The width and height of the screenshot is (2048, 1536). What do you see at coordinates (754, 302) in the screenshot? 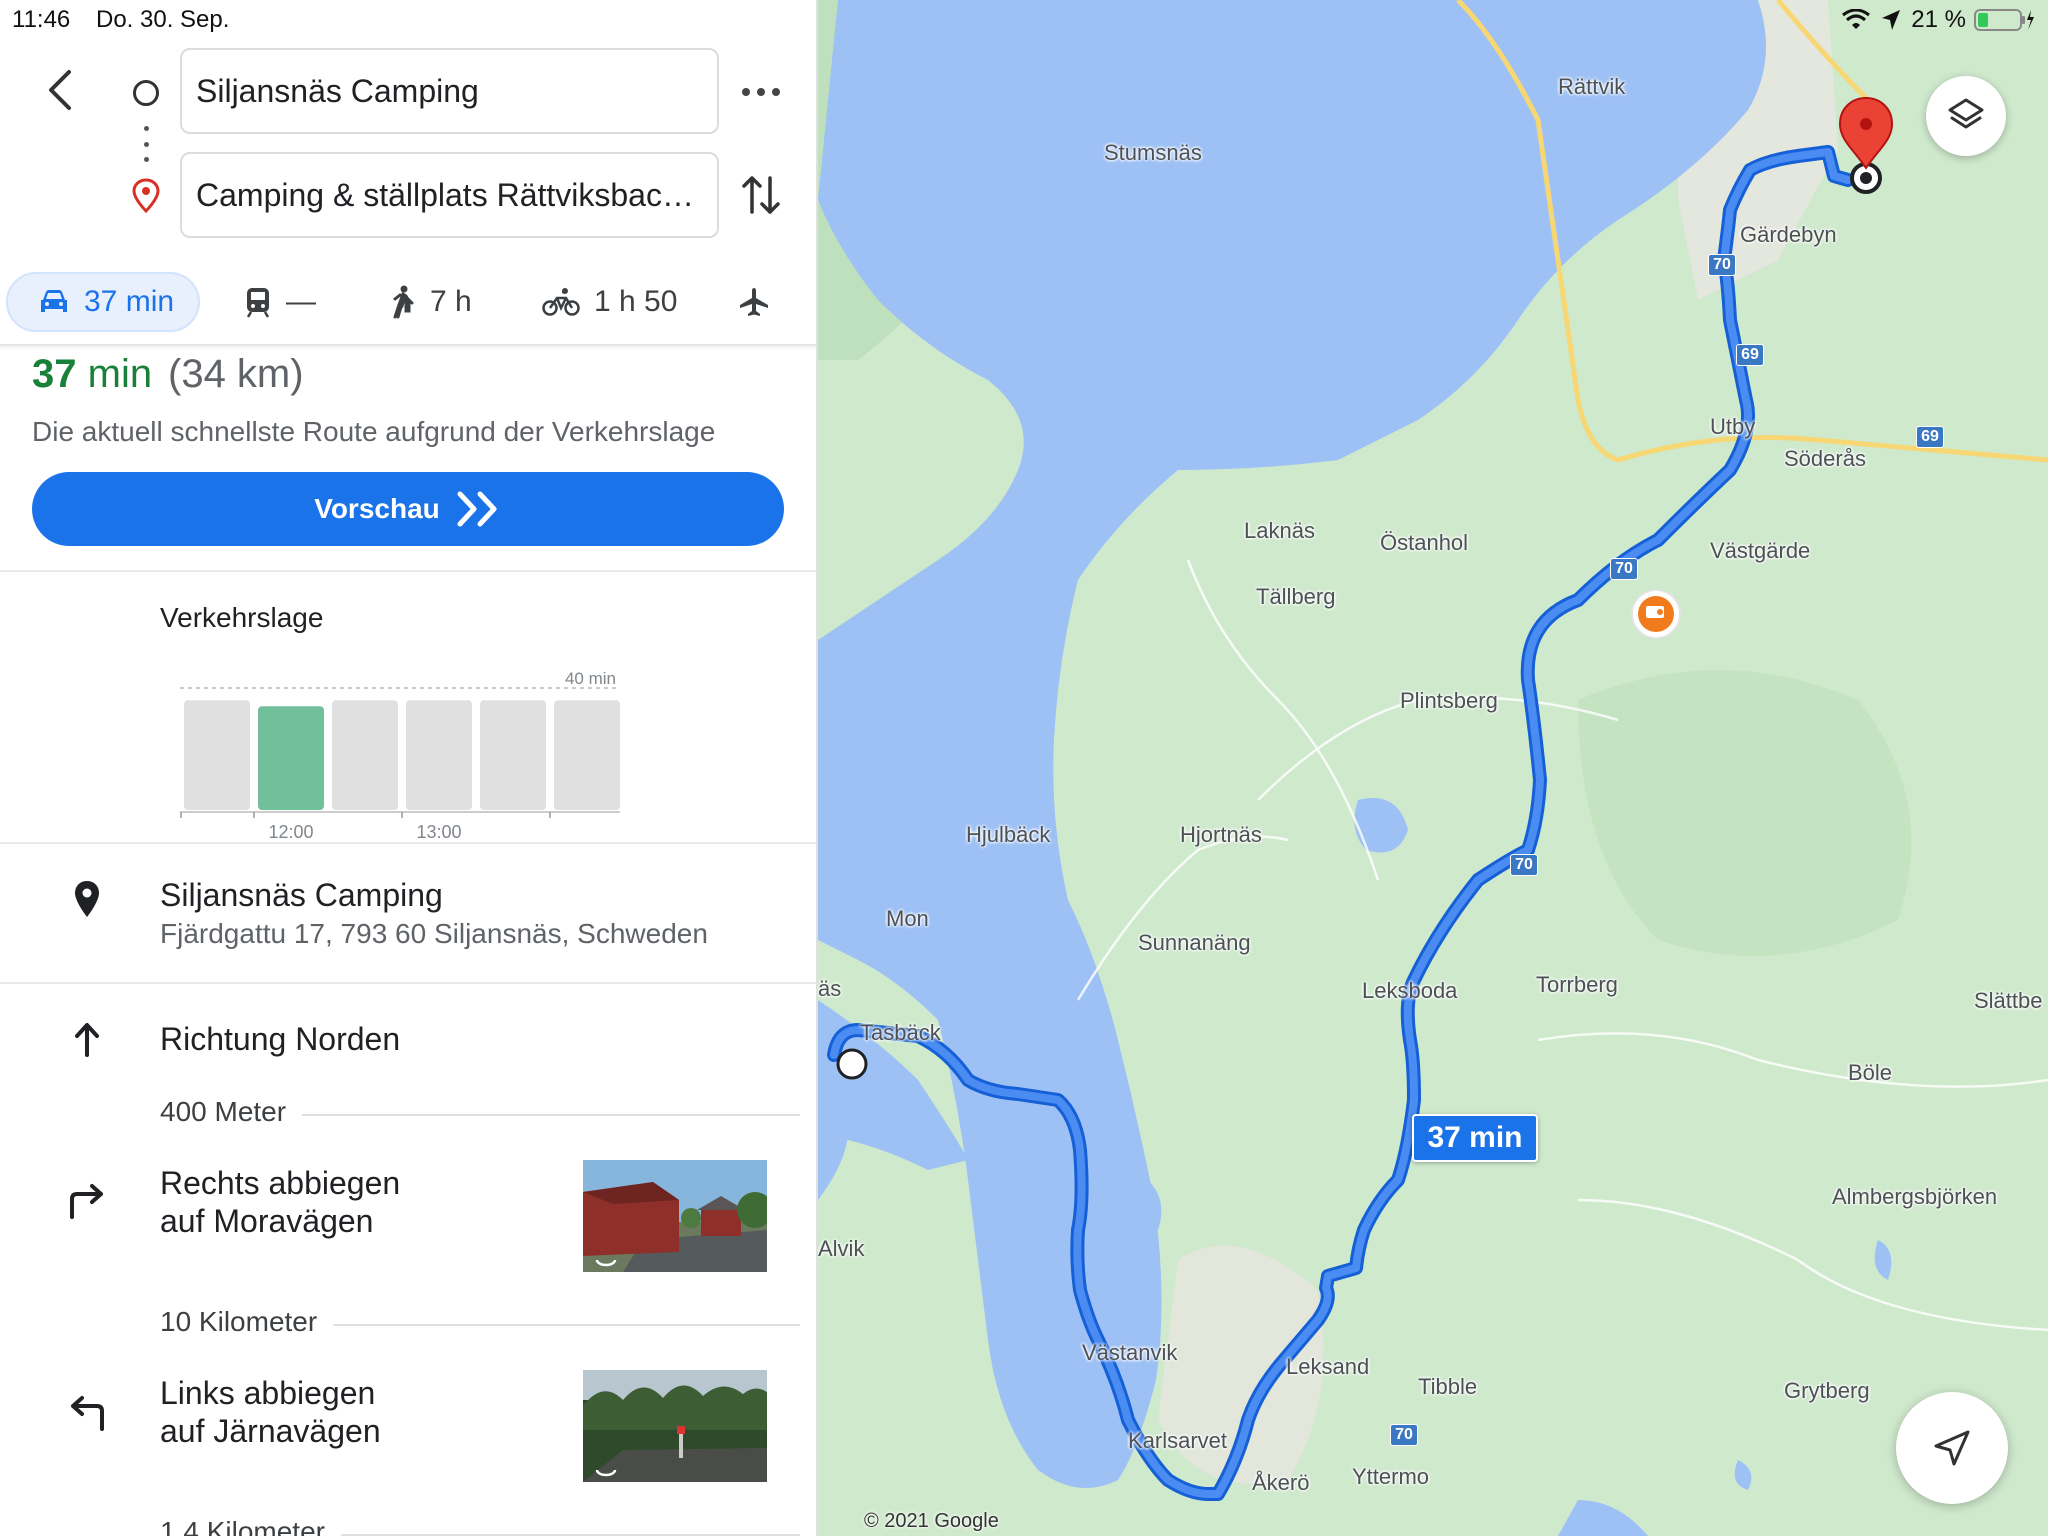
I see `plane-icon` at bounding box center [754, 302].